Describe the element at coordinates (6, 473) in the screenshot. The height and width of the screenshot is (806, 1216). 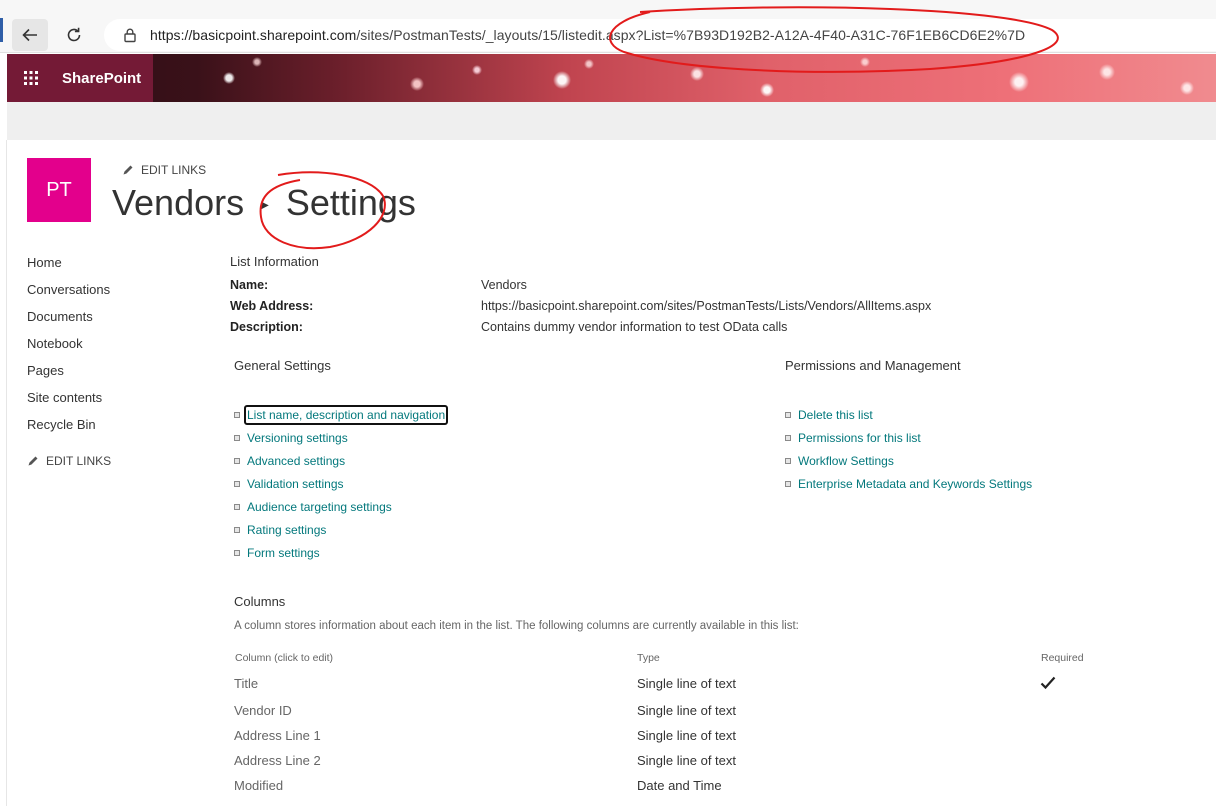
I see `page-left-border` at that location.